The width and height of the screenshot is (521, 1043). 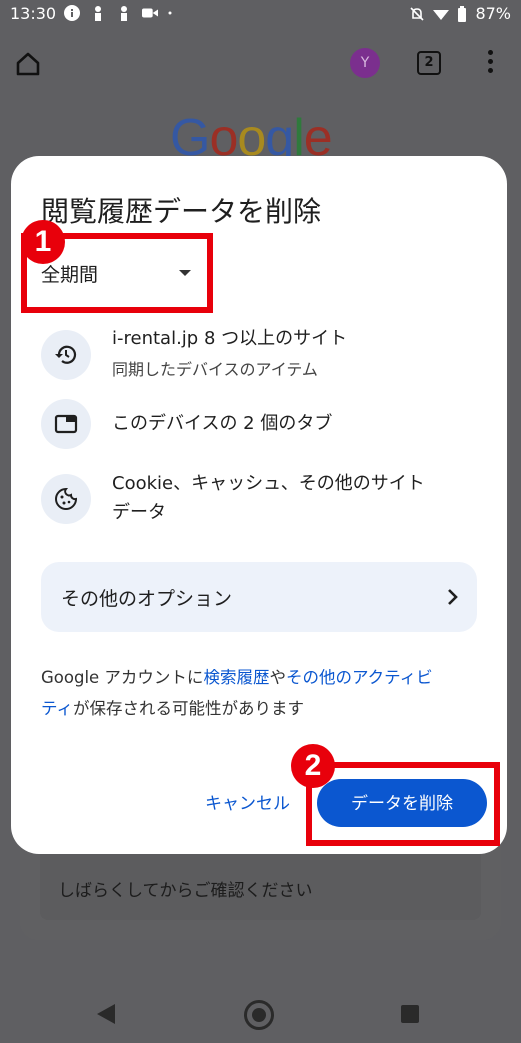 What do you see at coordinates (313, 766) in the screenshot?
I see `step-badge-2: 2` at bounding box center [313, 766].